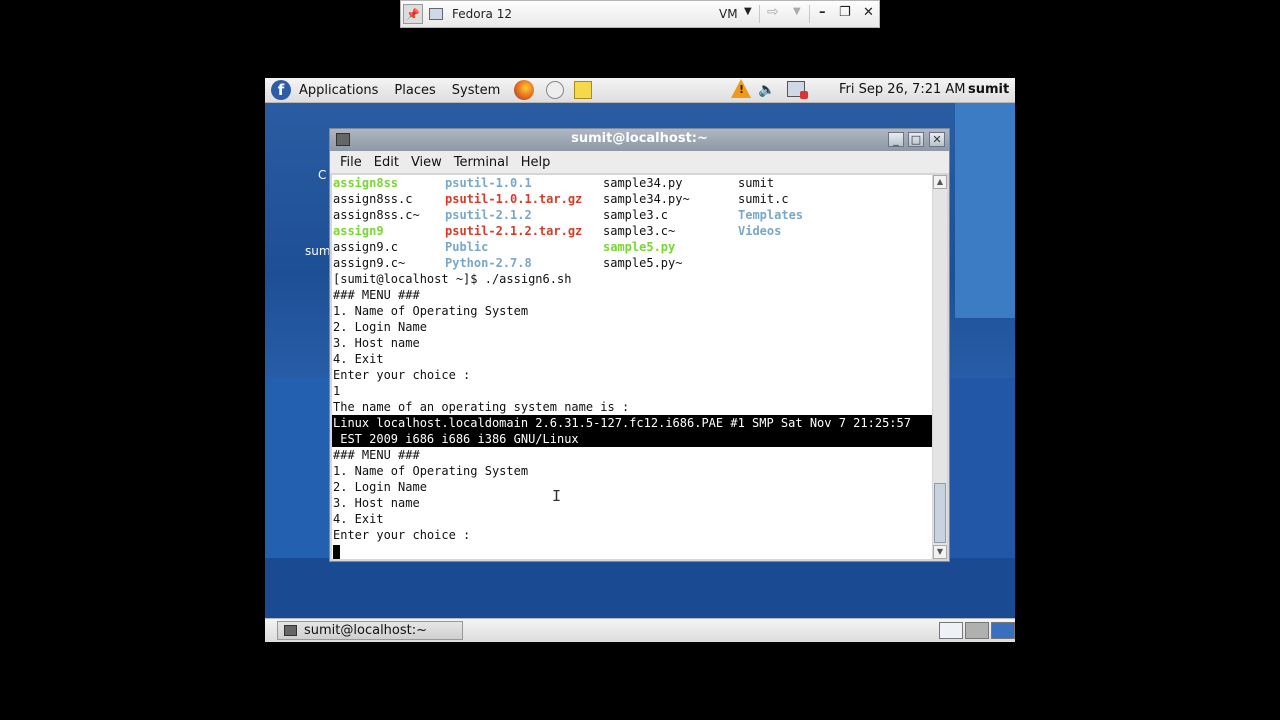  I want to click on ls-entry: sample34.py~, so click(646, 199).